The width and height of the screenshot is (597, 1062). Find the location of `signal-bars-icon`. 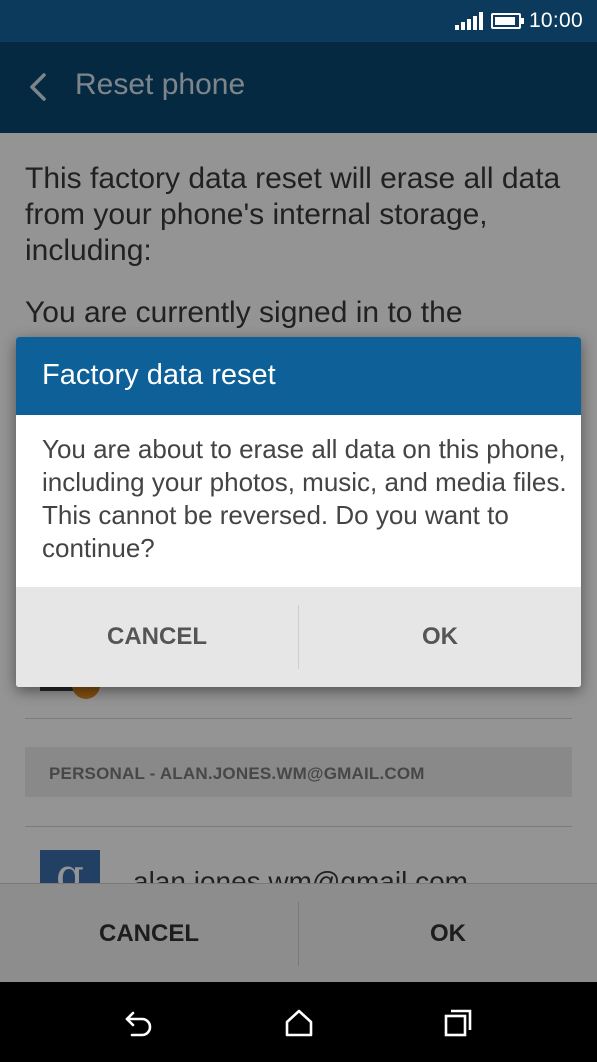

signal-bars-icon is located at coordinates (468, 21).